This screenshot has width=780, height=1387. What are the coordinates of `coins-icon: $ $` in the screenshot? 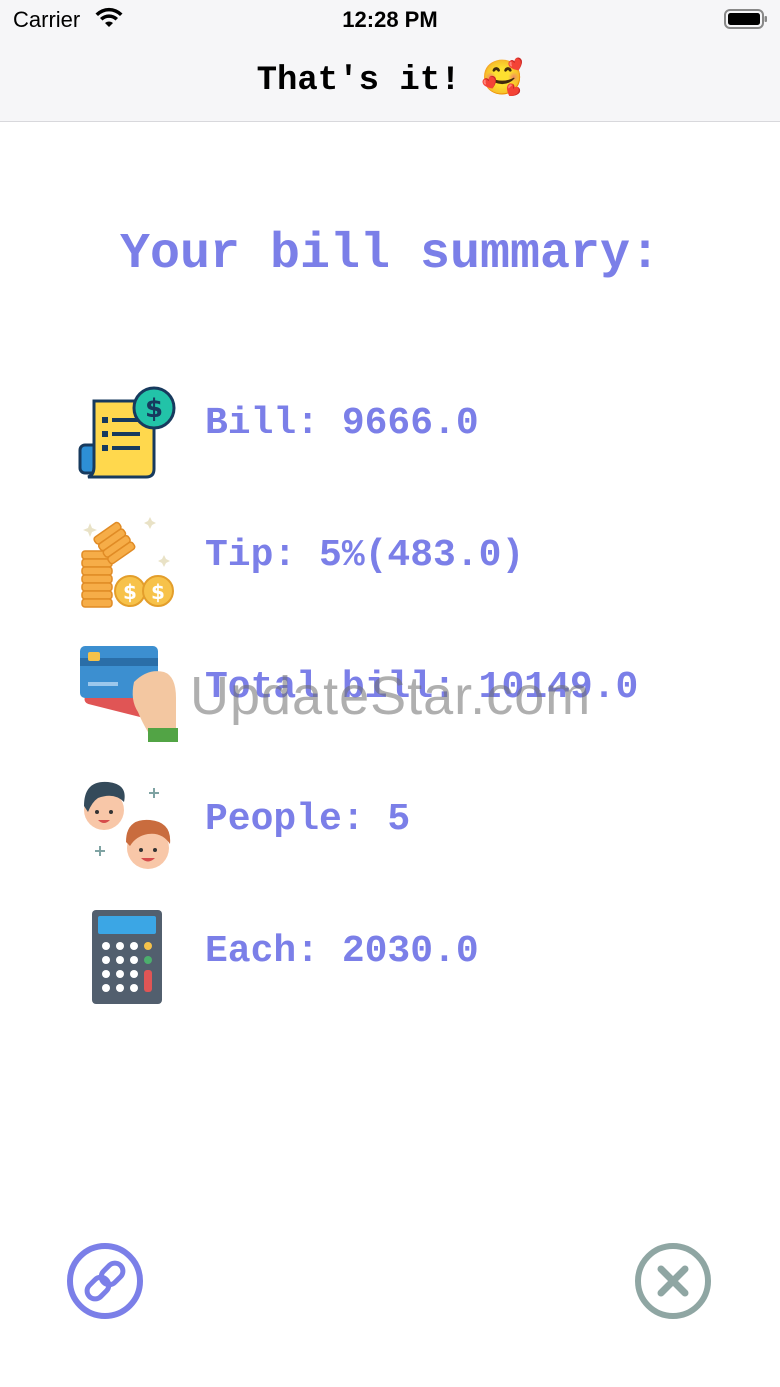 It's located at (127, 562).